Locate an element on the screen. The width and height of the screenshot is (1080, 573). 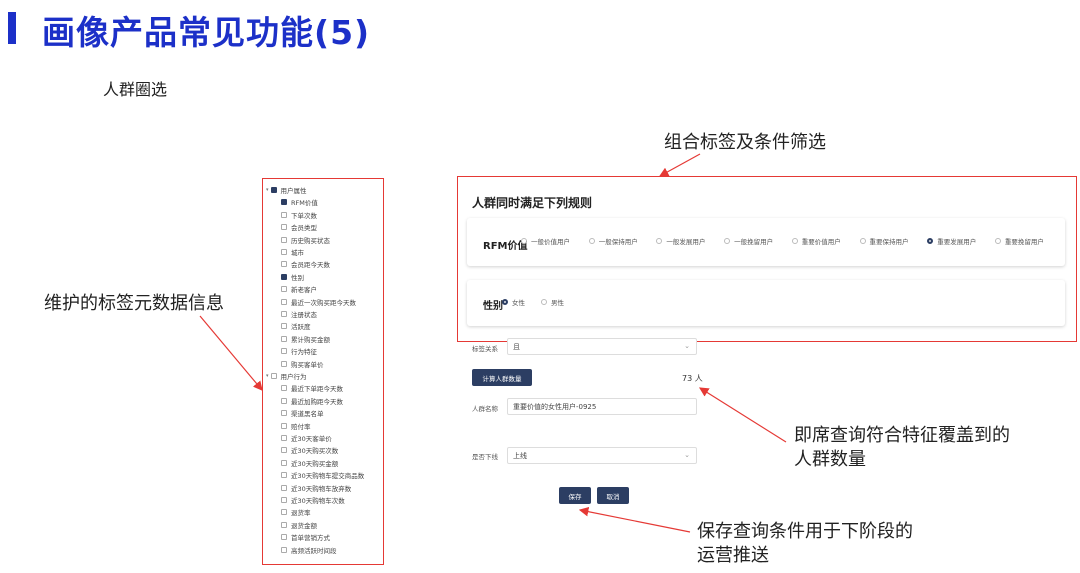
arrow-tag-meta is located at coordinates (231, 353).